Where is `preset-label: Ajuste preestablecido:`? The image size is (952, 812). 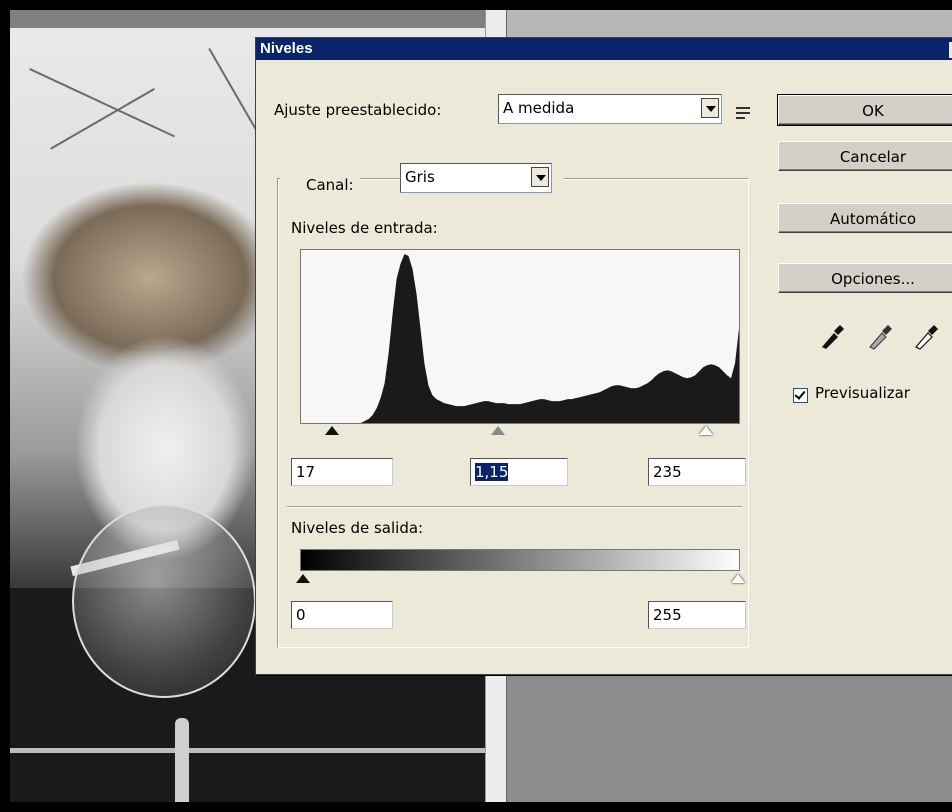
preset-label: Ajuste preestablecido: is located at coordinates (358, 110).